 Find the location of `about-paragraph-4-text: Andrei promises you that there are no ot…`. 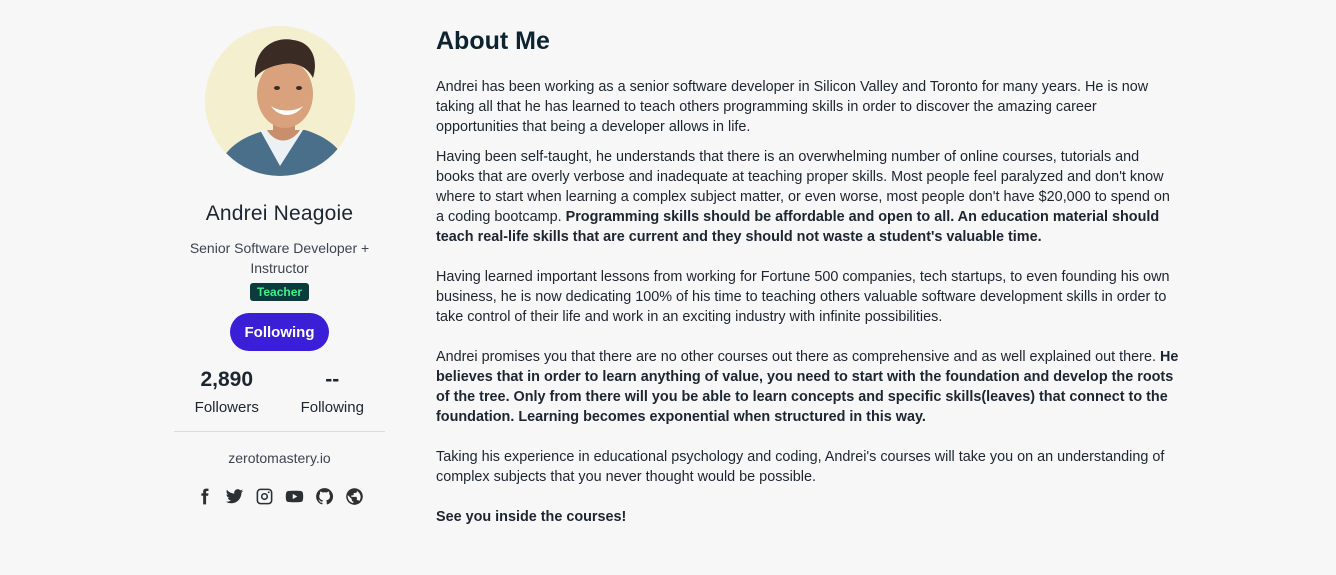

about-paragraph-4-text: Andrei promises you that there are no ot… is located at coordinates (798, 357).